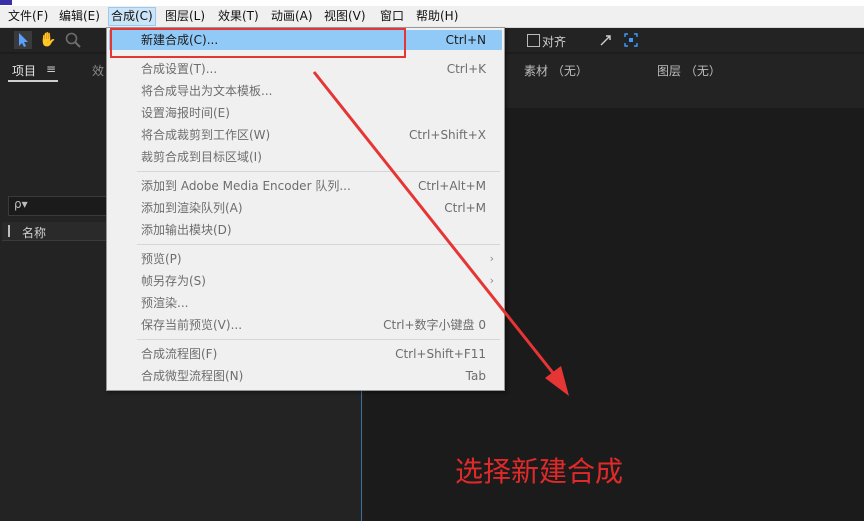 This screenshot has height=521, width=864. Describe the element at coordinates (539, 471) in the screenshot. I see `annotation-text: 选择新建合成` at that location.